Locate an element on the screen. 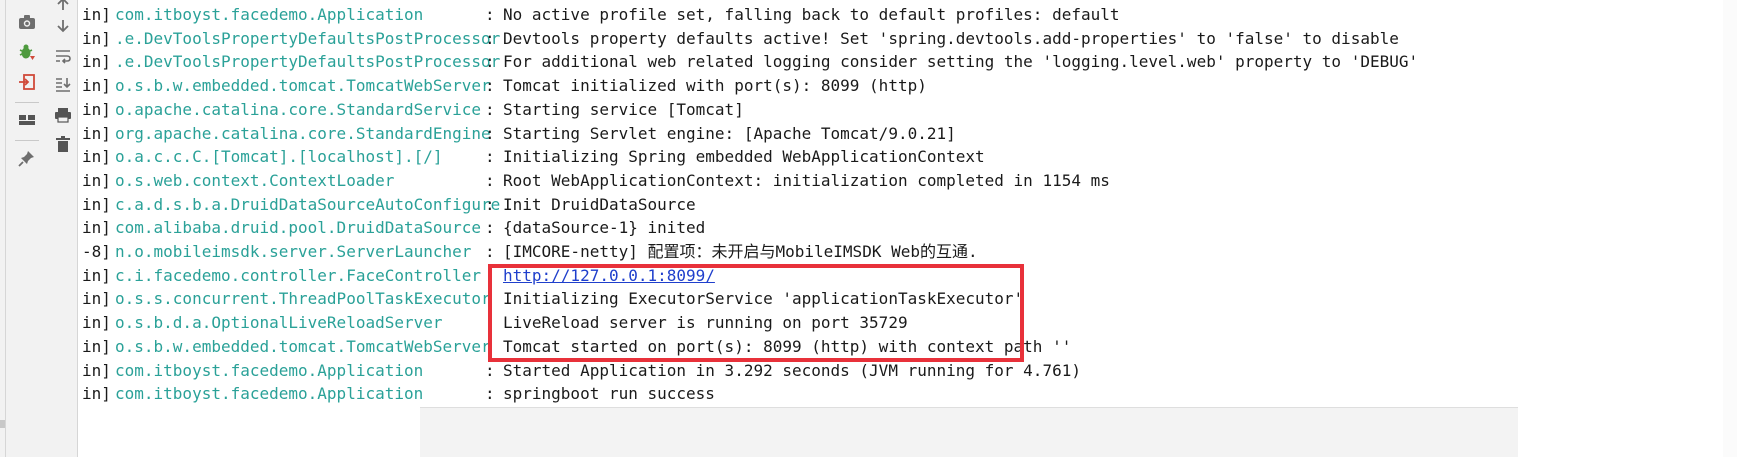 Image resolution: width=1737 pixels, height=457 pixels. soft-wrap-icon is located at coordinates (63, 56).